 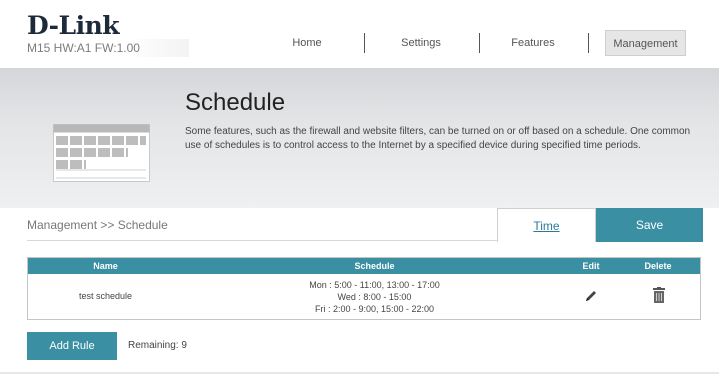 What do you see at coordinates (649, 225) in the screenshot?
I see `save-button: Save` at bounding box center [649, 225].